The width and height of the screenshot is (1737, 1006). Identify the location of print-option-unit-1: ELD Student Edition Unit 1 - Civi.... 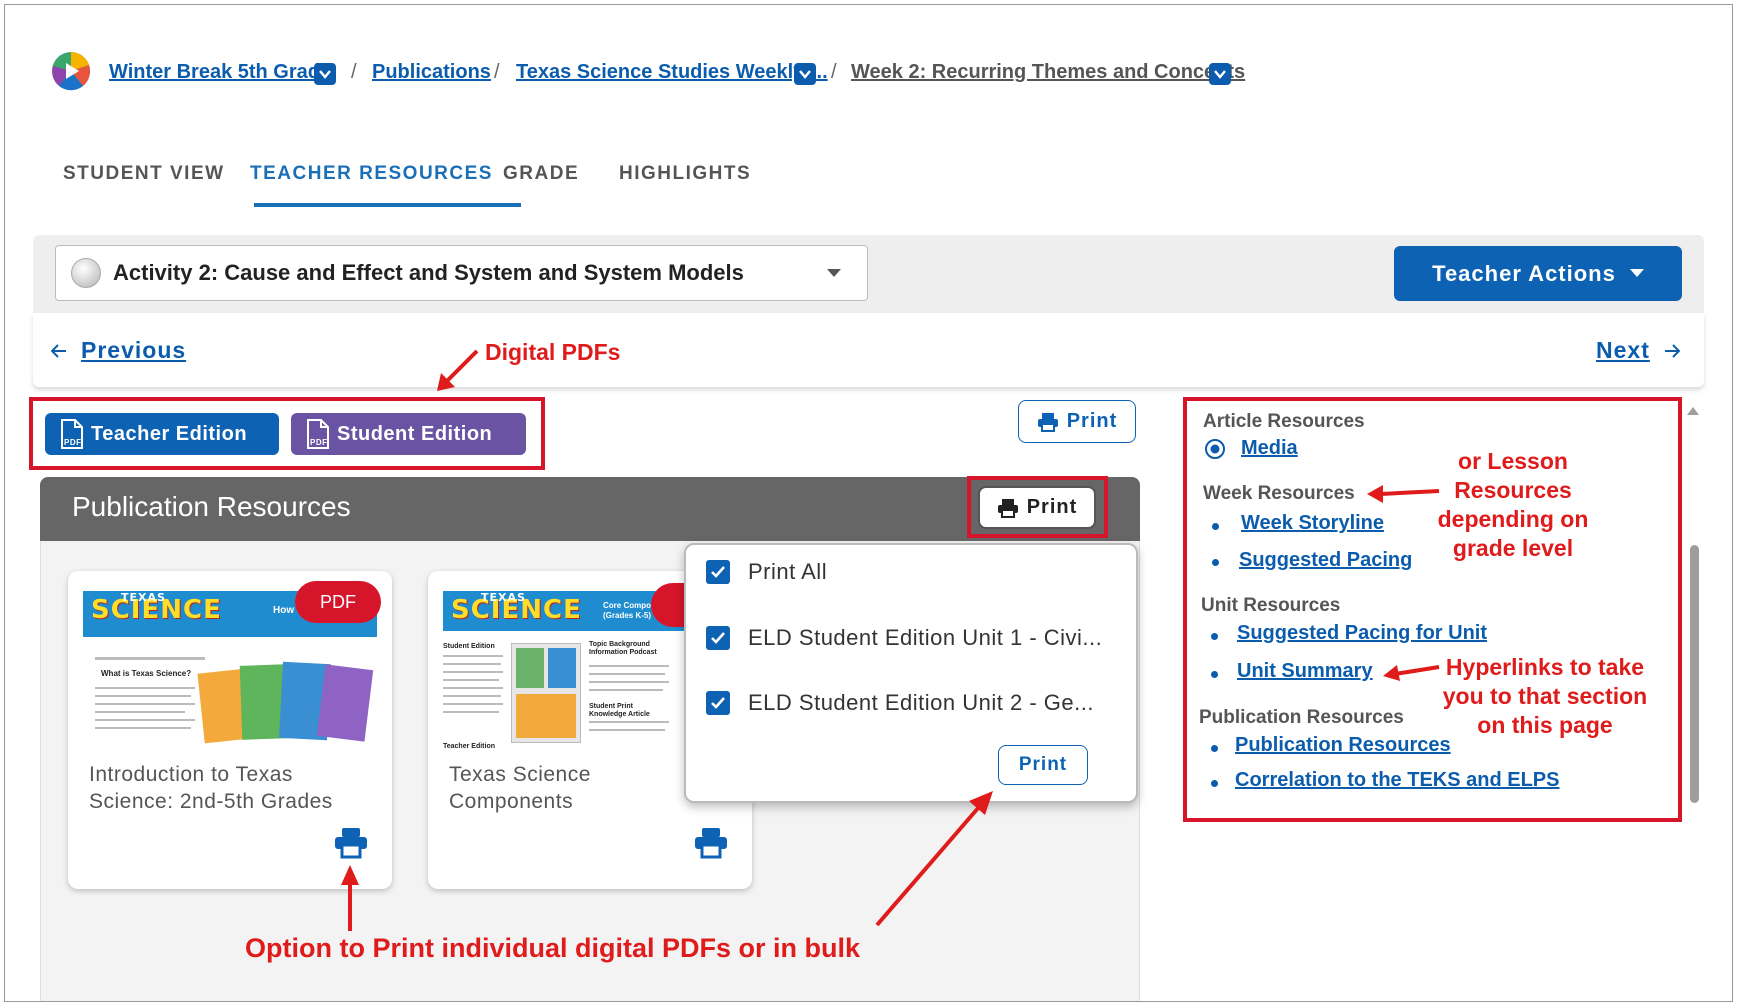
(904, 638).